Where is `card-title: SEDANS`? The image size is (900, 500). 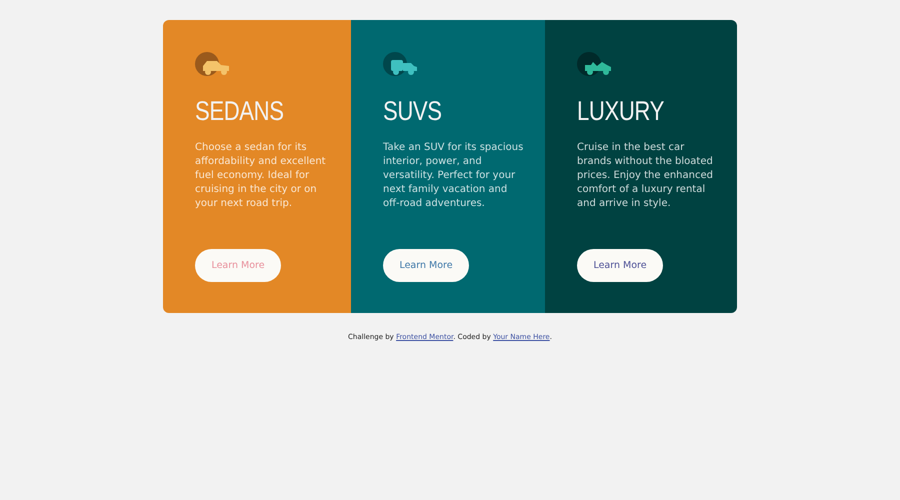
card-title: SEDANS is located at coordinates (239, 111).